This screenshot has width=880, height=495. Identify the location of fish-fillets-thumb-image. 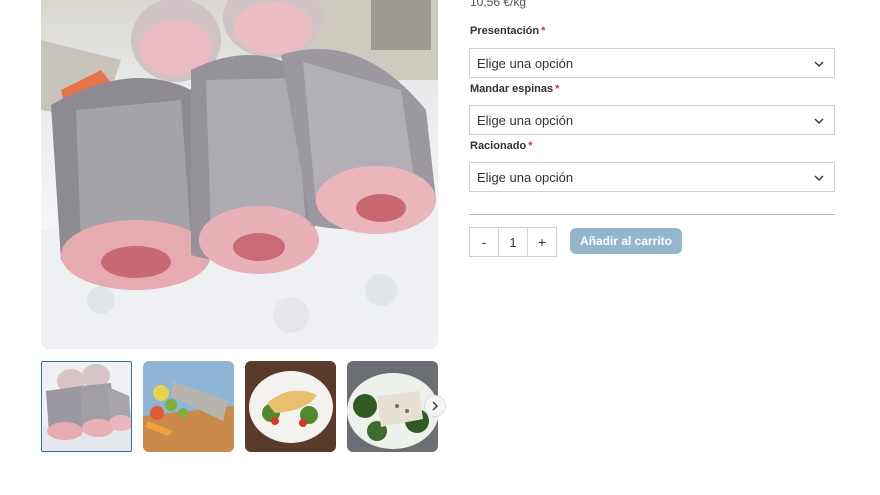
(86, 406).